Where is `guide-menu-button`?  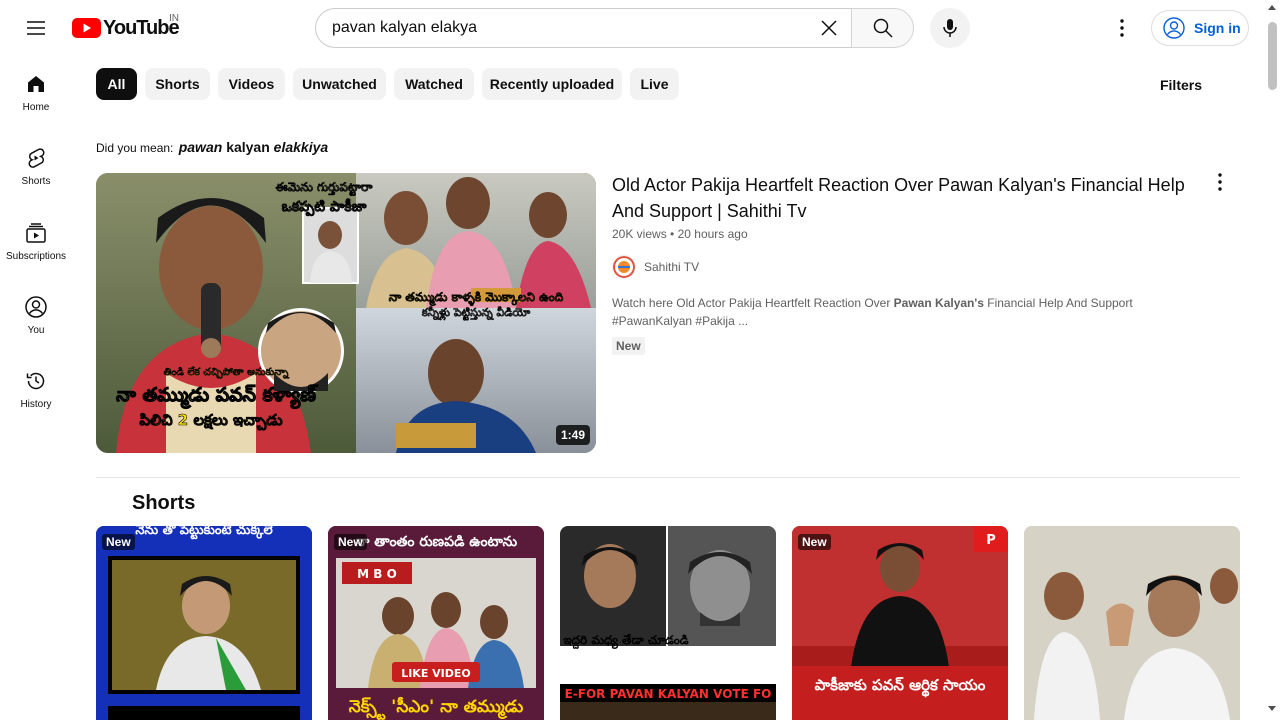
guide-menu-button is located at coordinates (36, 28).